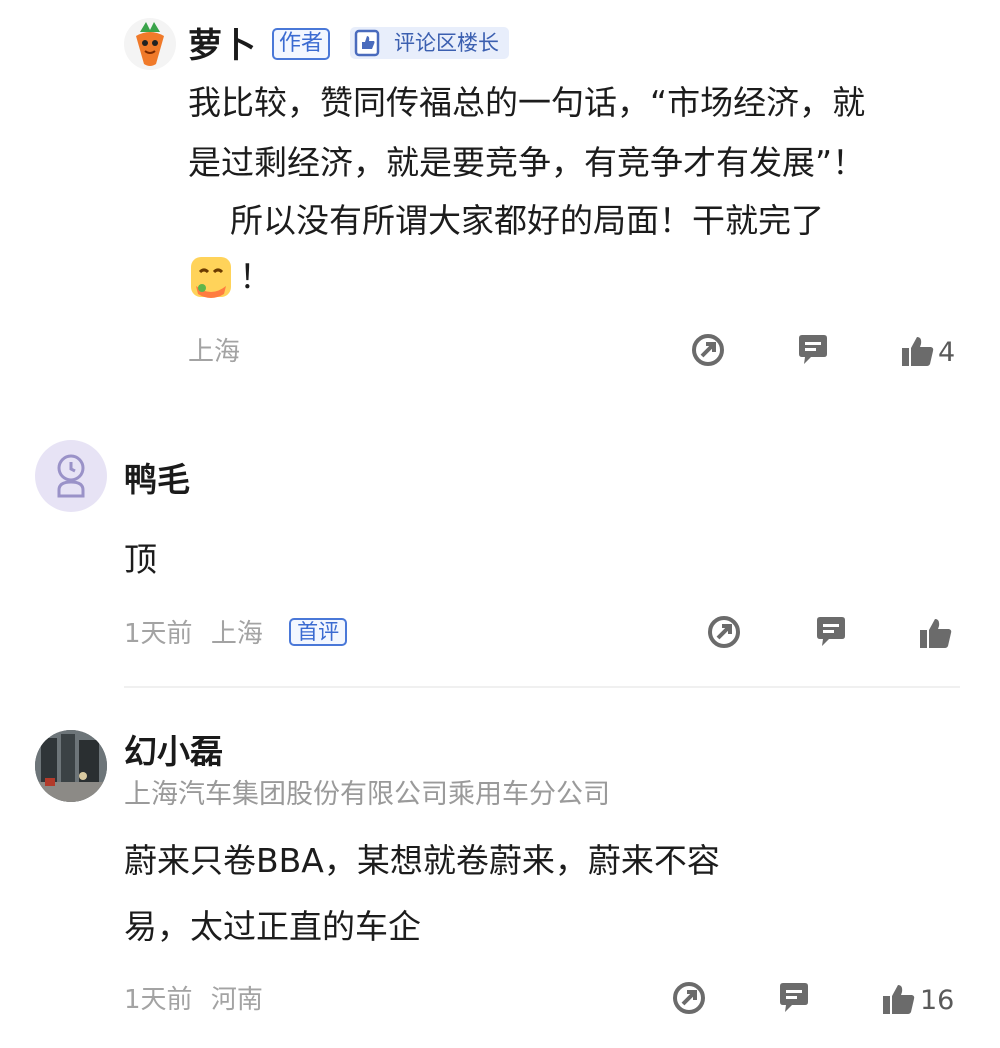  I want to click on owner-badge-label: 评论区楼长, so click(446, 43).